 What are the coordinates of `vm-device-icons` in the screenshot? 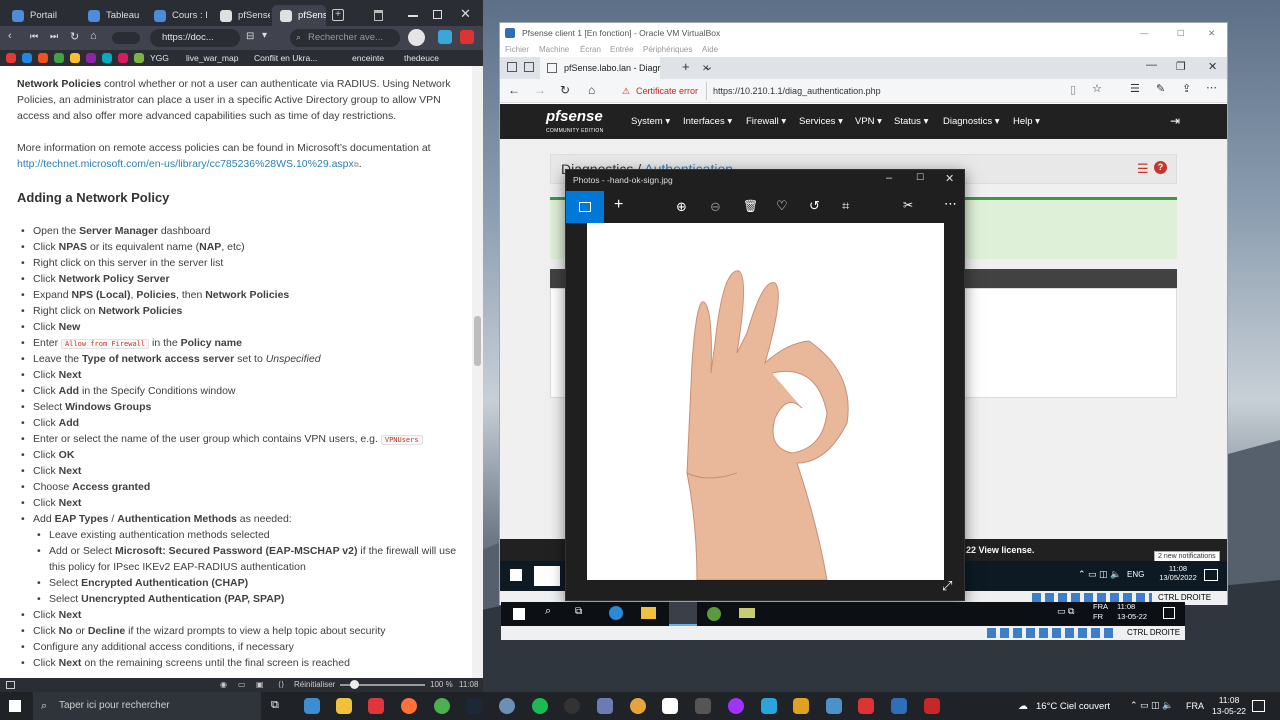 It's located at (1052, 633).